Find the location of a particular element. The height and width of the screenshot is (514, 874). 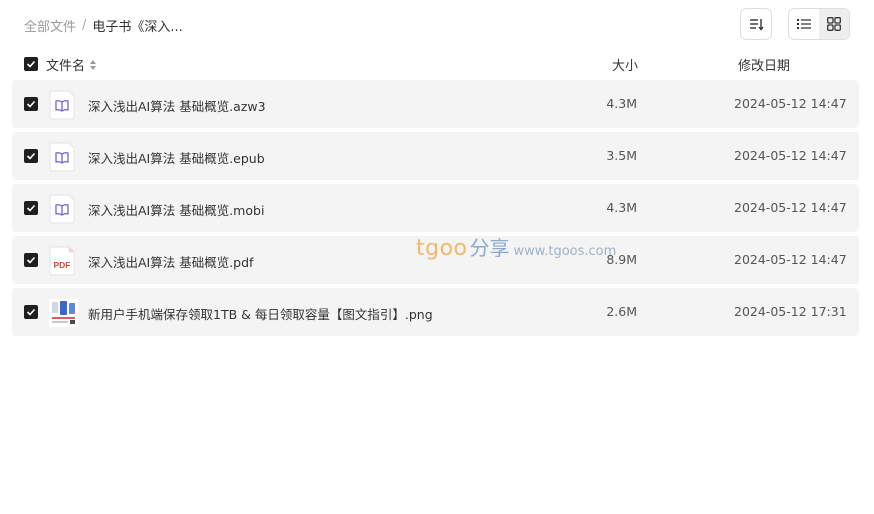

column-header-date: 修改日期 is located at coordinates (764, 64).